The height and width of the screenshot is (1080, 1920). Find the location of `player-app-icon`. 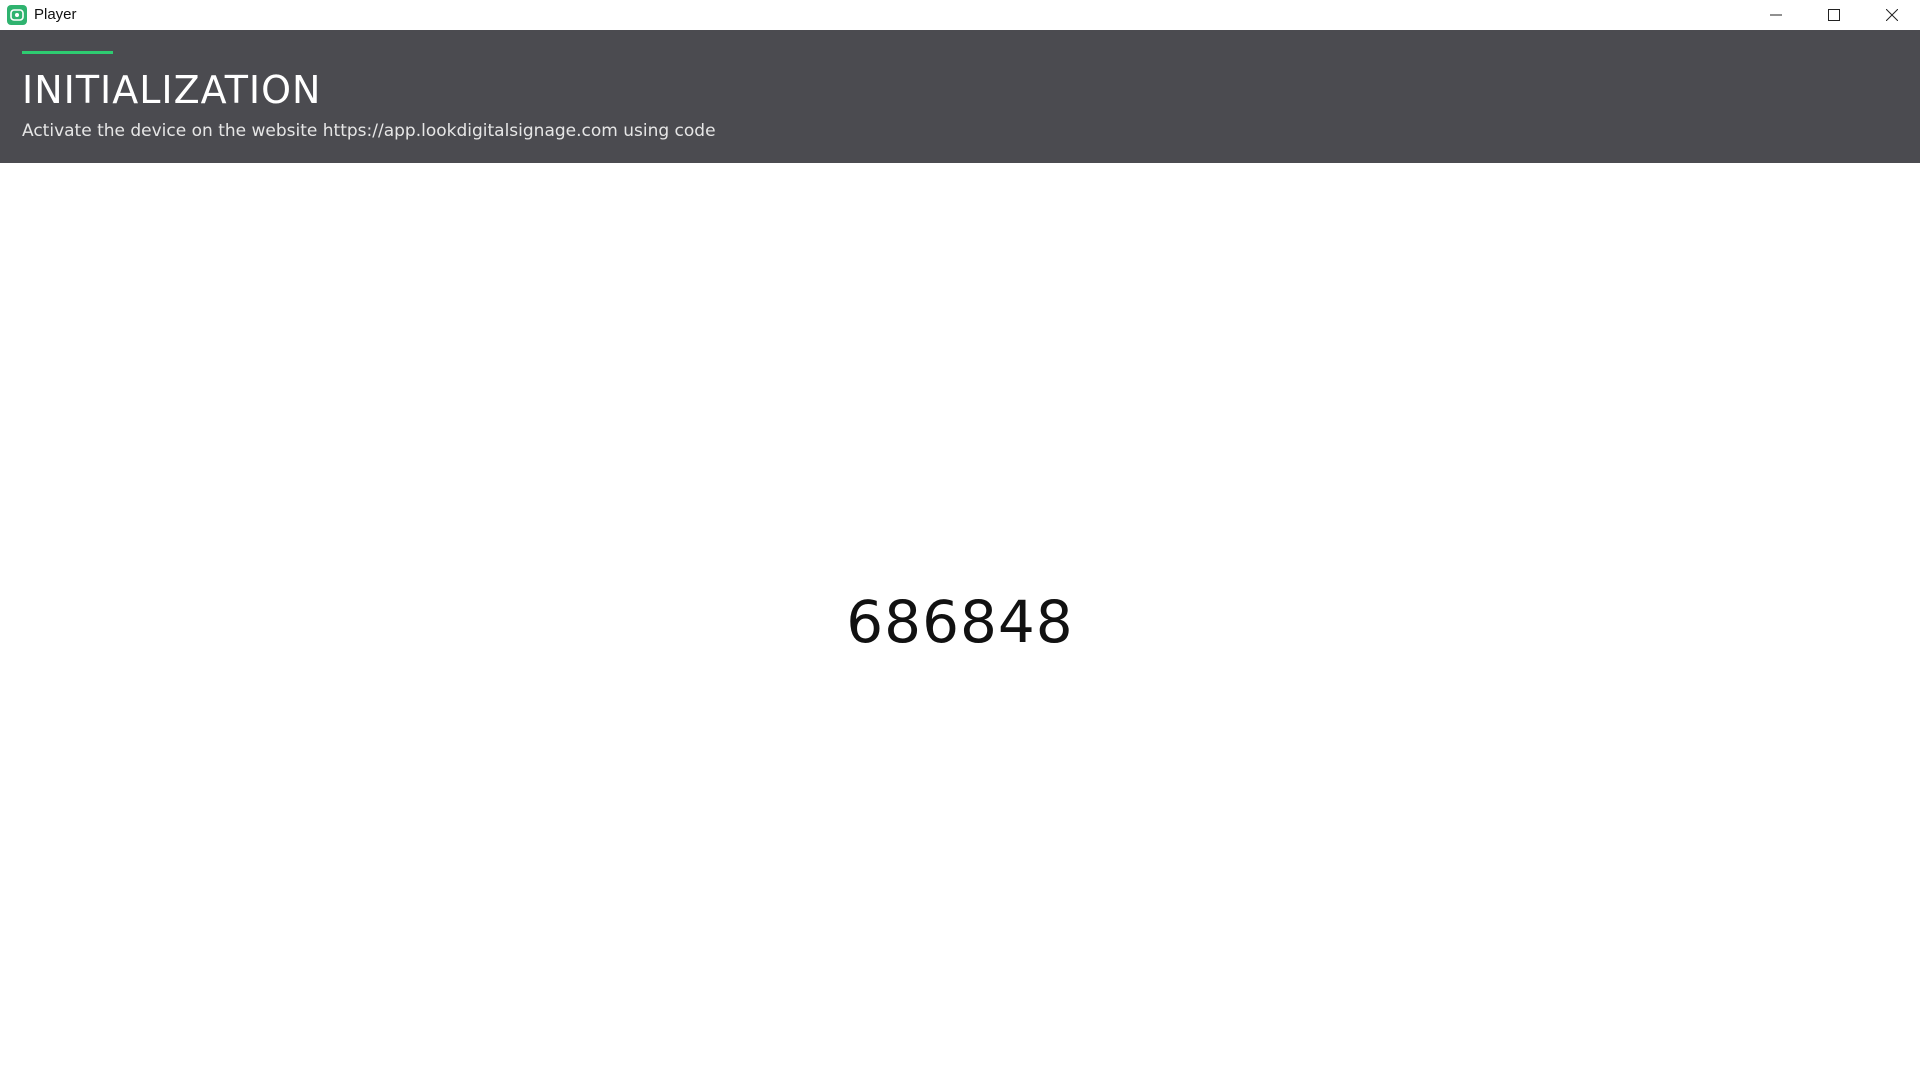

player-app-icon is located at coordinates (17, 15).